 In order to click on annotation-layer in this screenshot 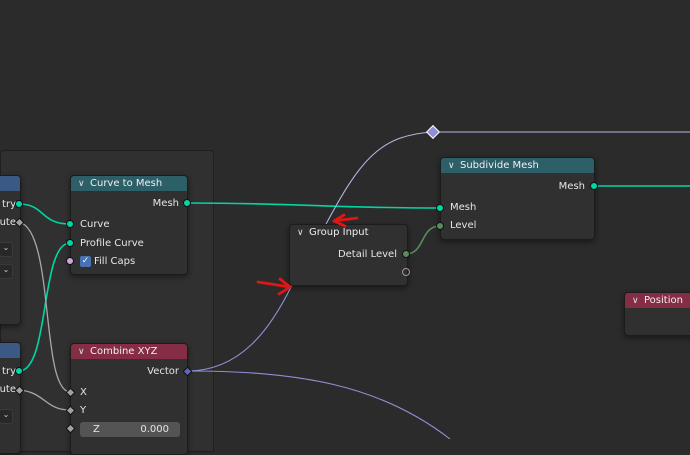, I will do `click(307, 254)`.